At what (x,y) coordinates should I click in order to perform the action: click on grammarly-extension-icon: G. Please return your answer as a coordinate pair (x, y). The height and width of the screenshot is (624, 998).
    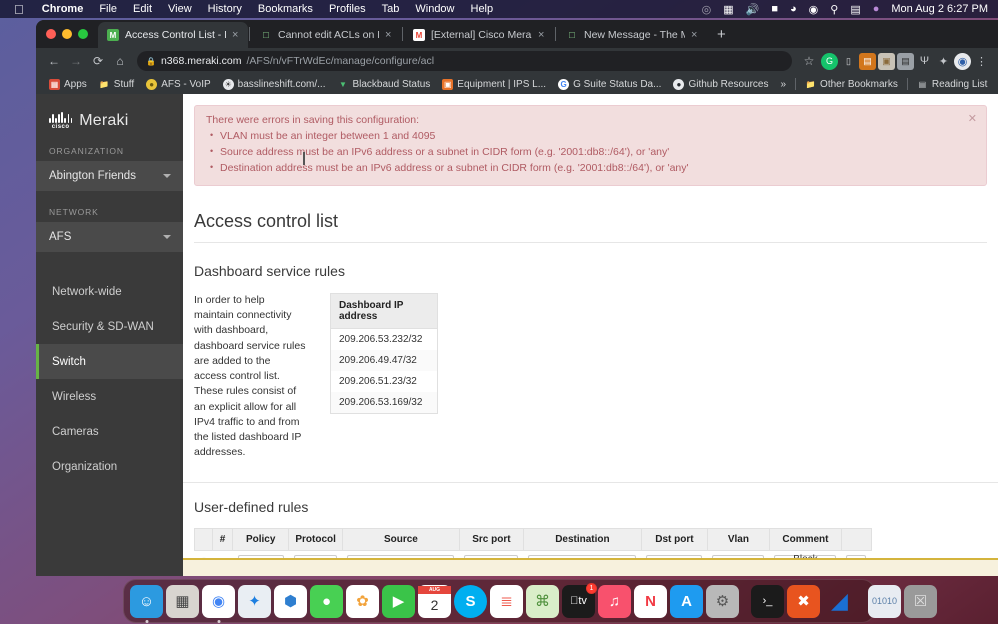
    Looking at the image, I should click on (829, 61).